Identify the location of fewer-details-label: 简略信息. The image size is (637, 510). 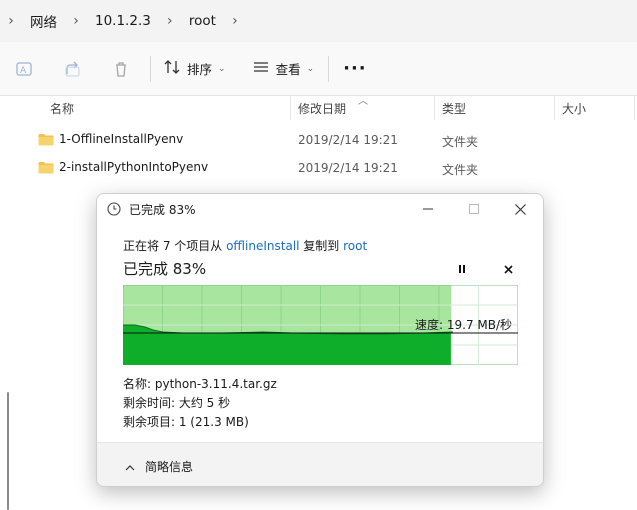
(169, 467).